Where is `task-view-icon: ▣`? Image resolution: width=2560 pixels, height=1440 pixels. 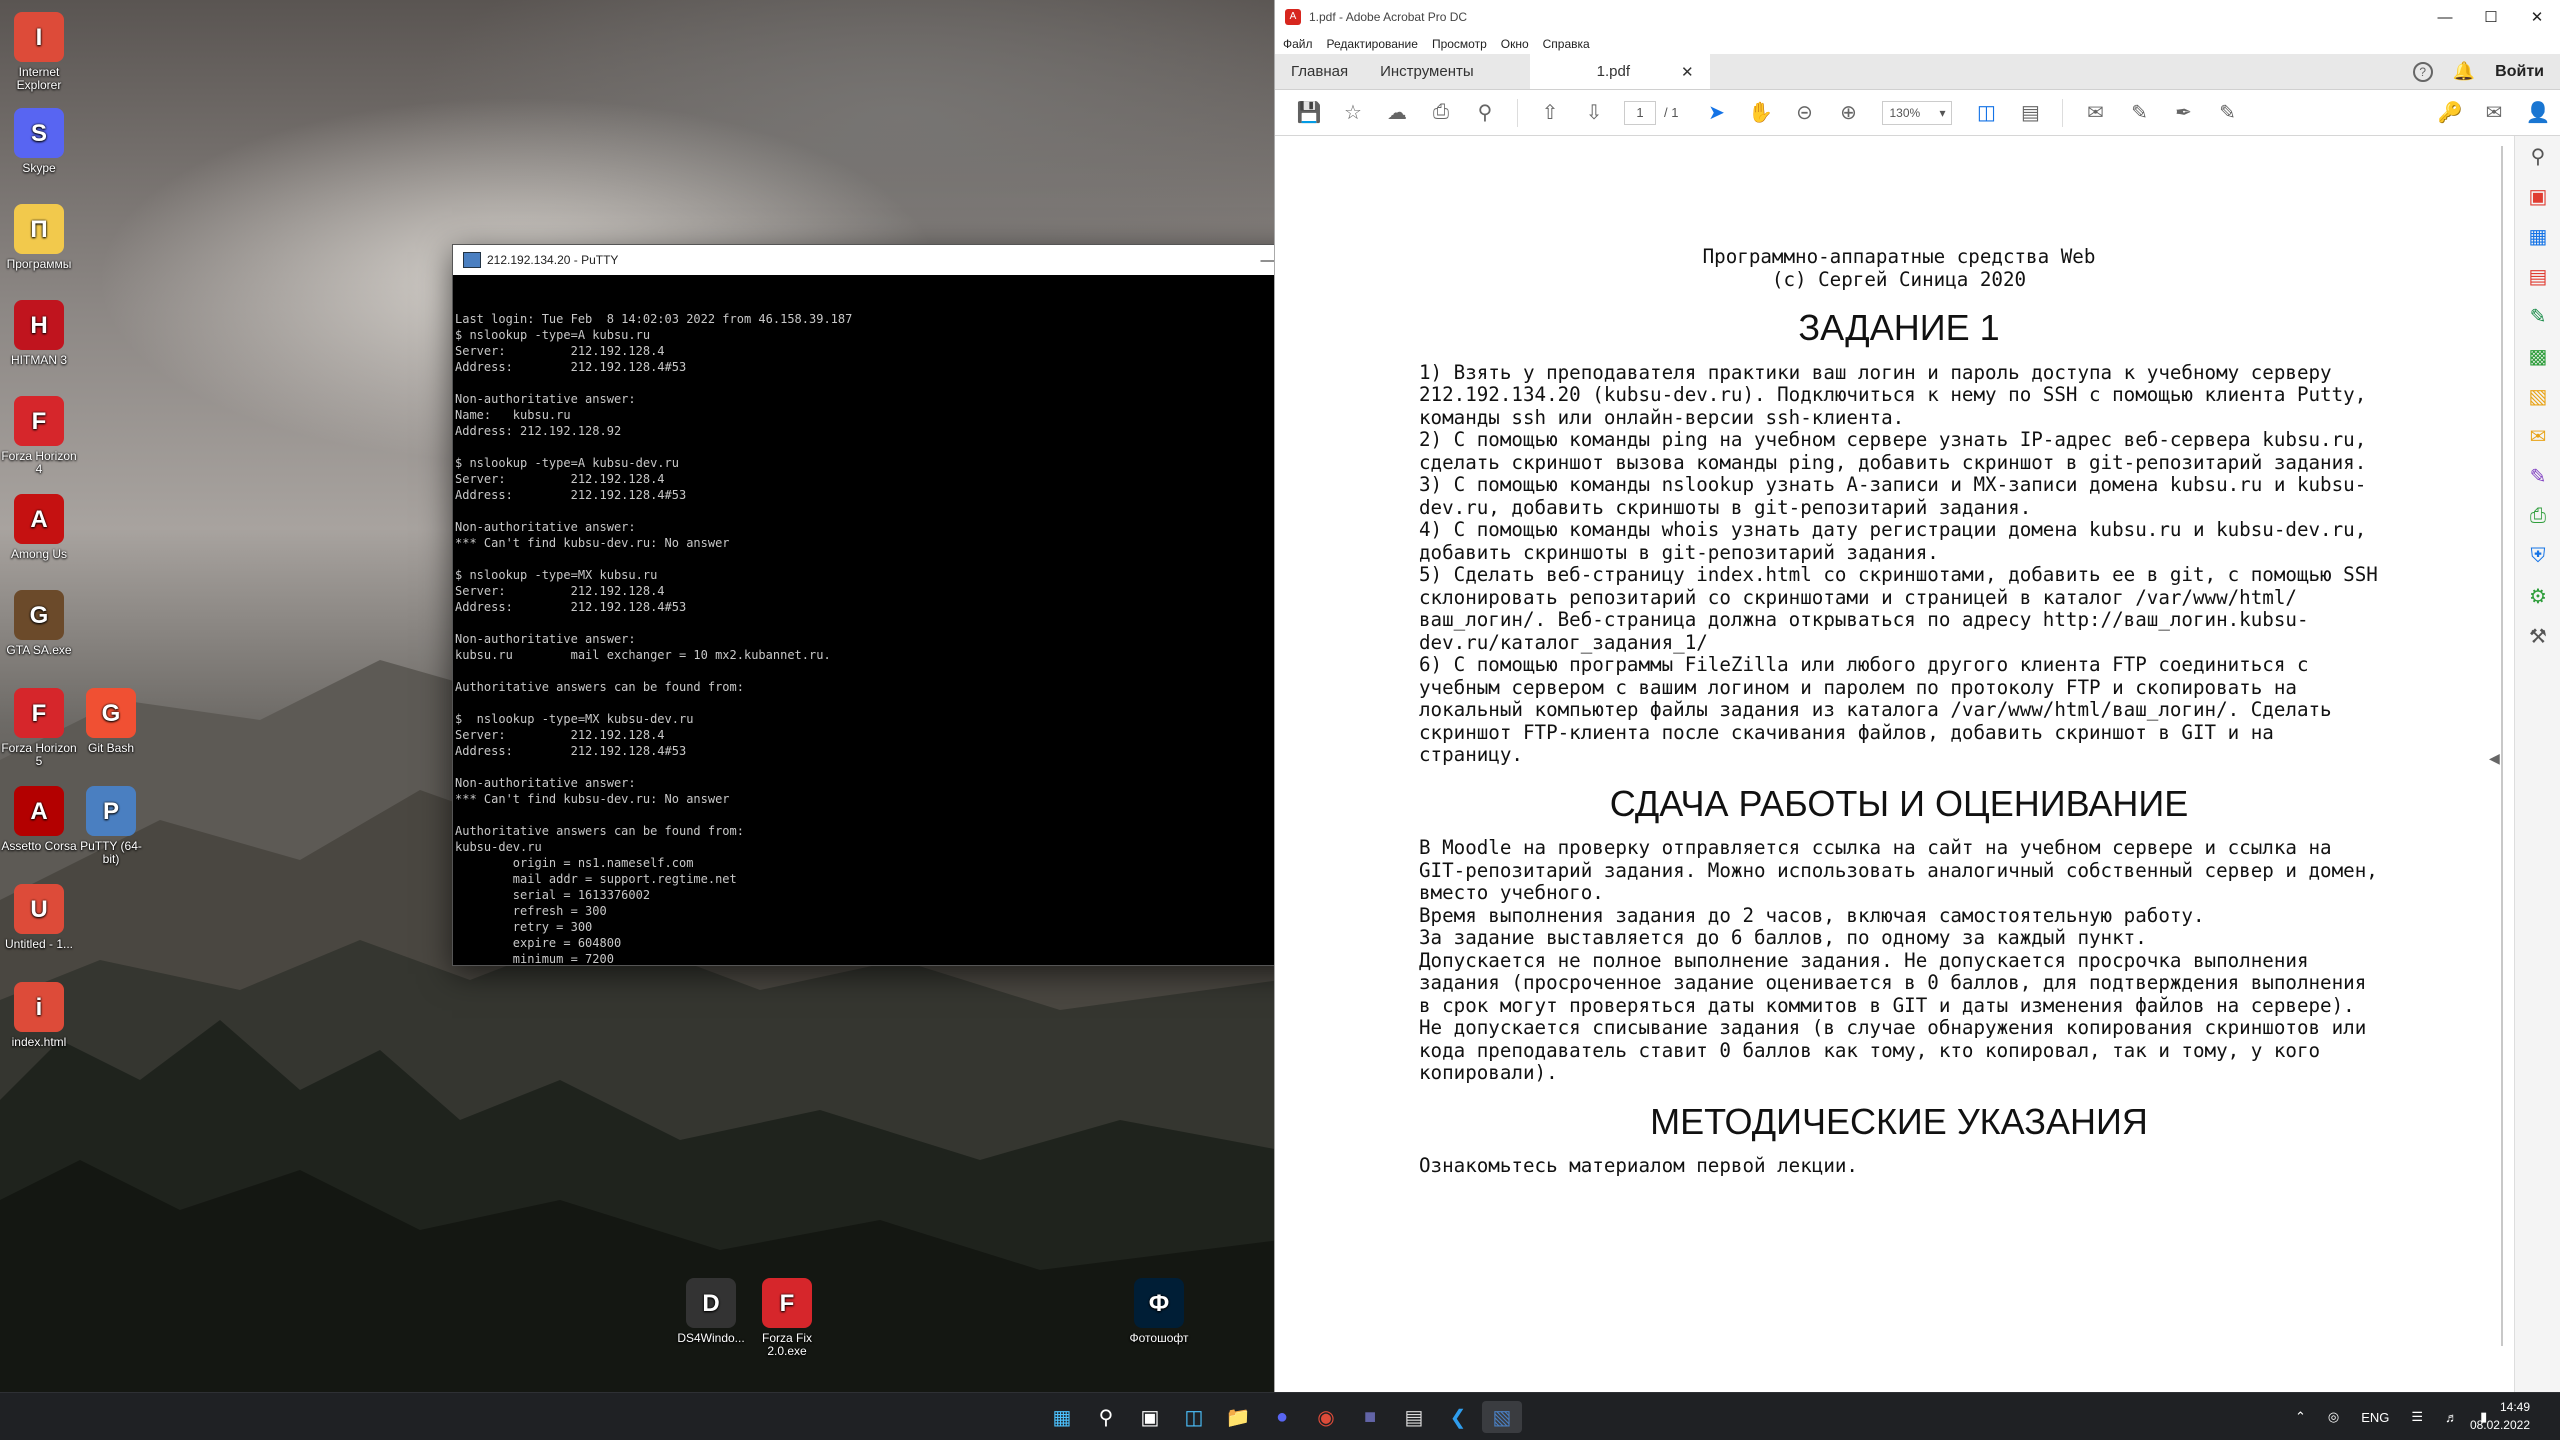 task-view-icon: ▣ is located at coordinates (1150, 1417).